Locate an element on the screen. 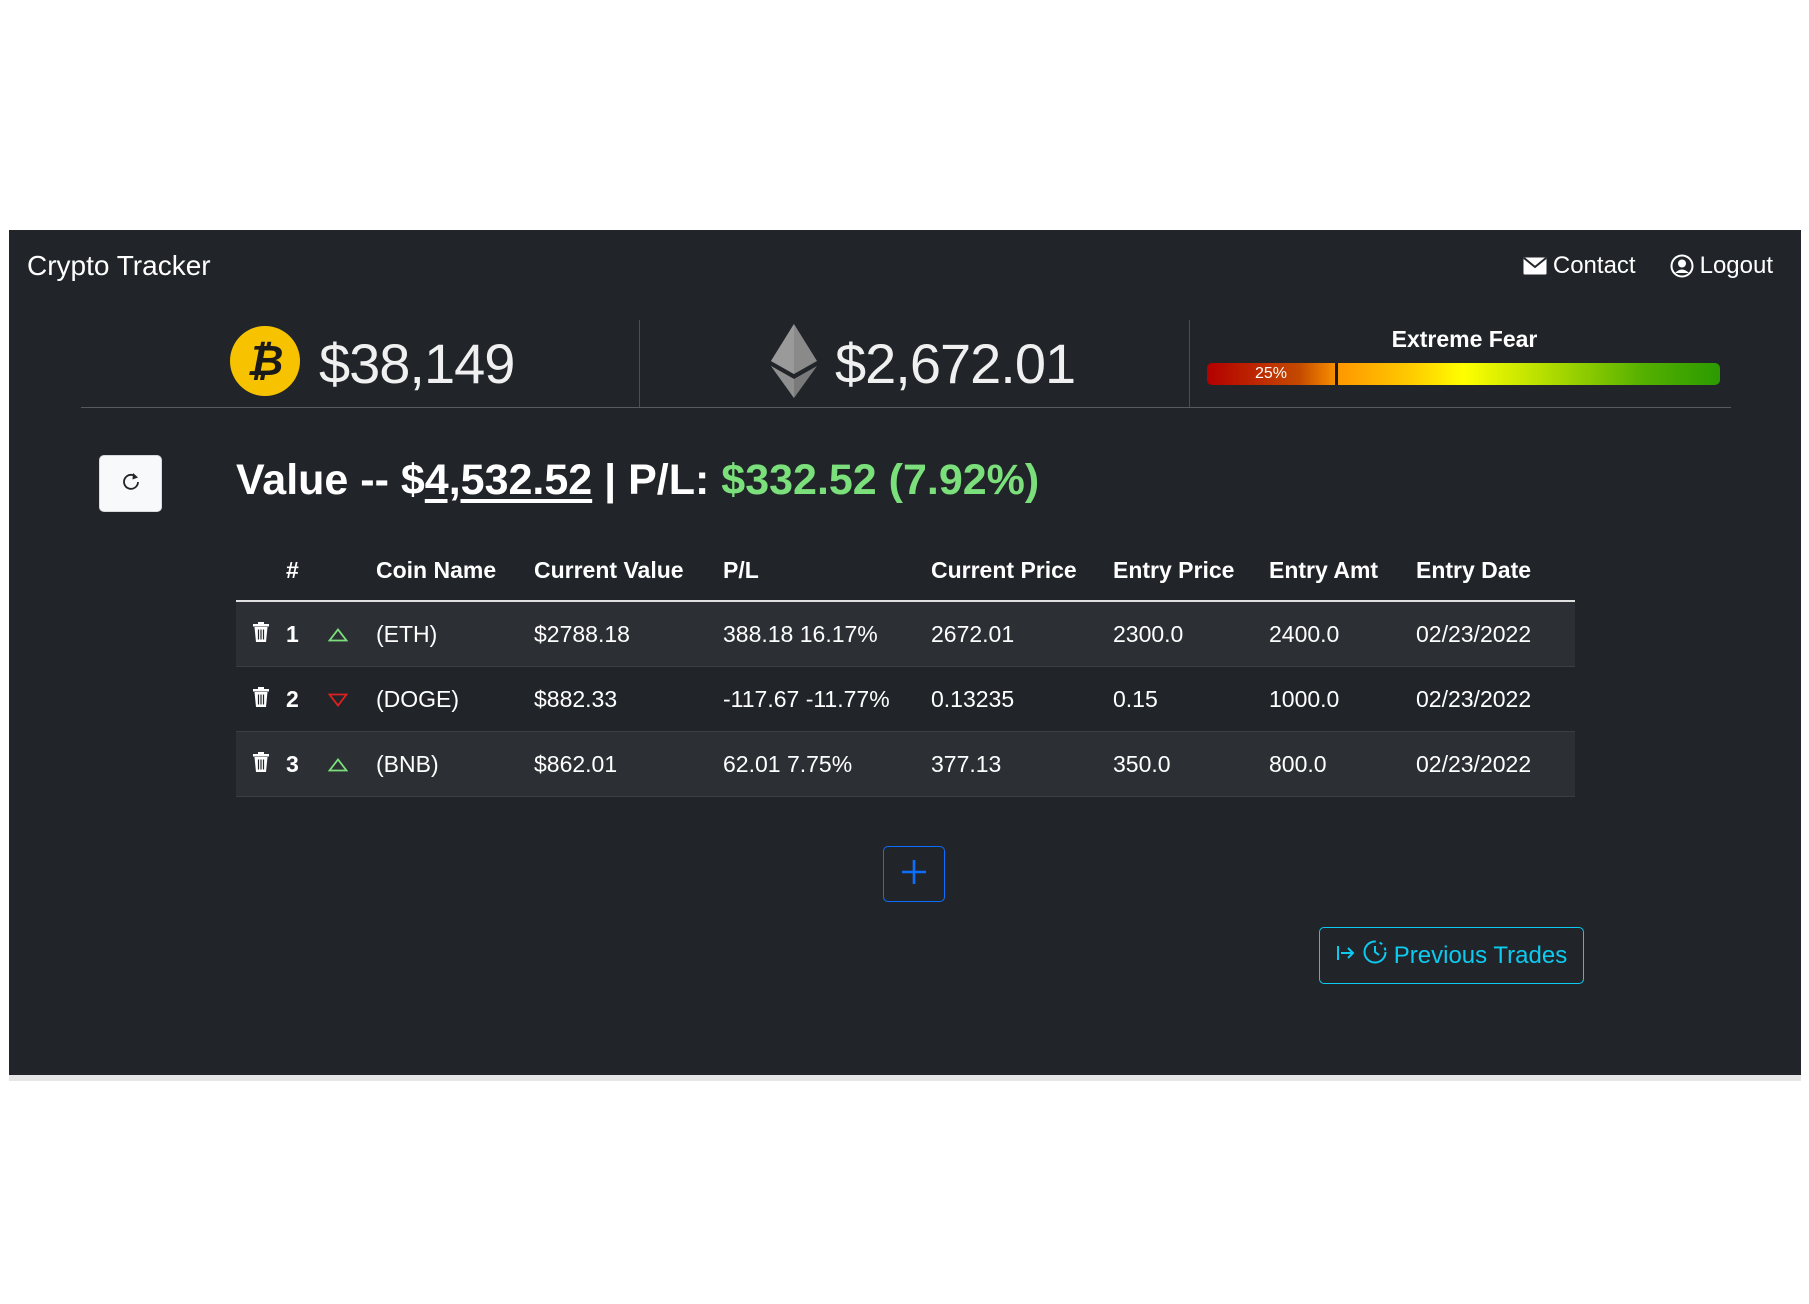  fear-greed-marker is located at coordinates (1336, 374).